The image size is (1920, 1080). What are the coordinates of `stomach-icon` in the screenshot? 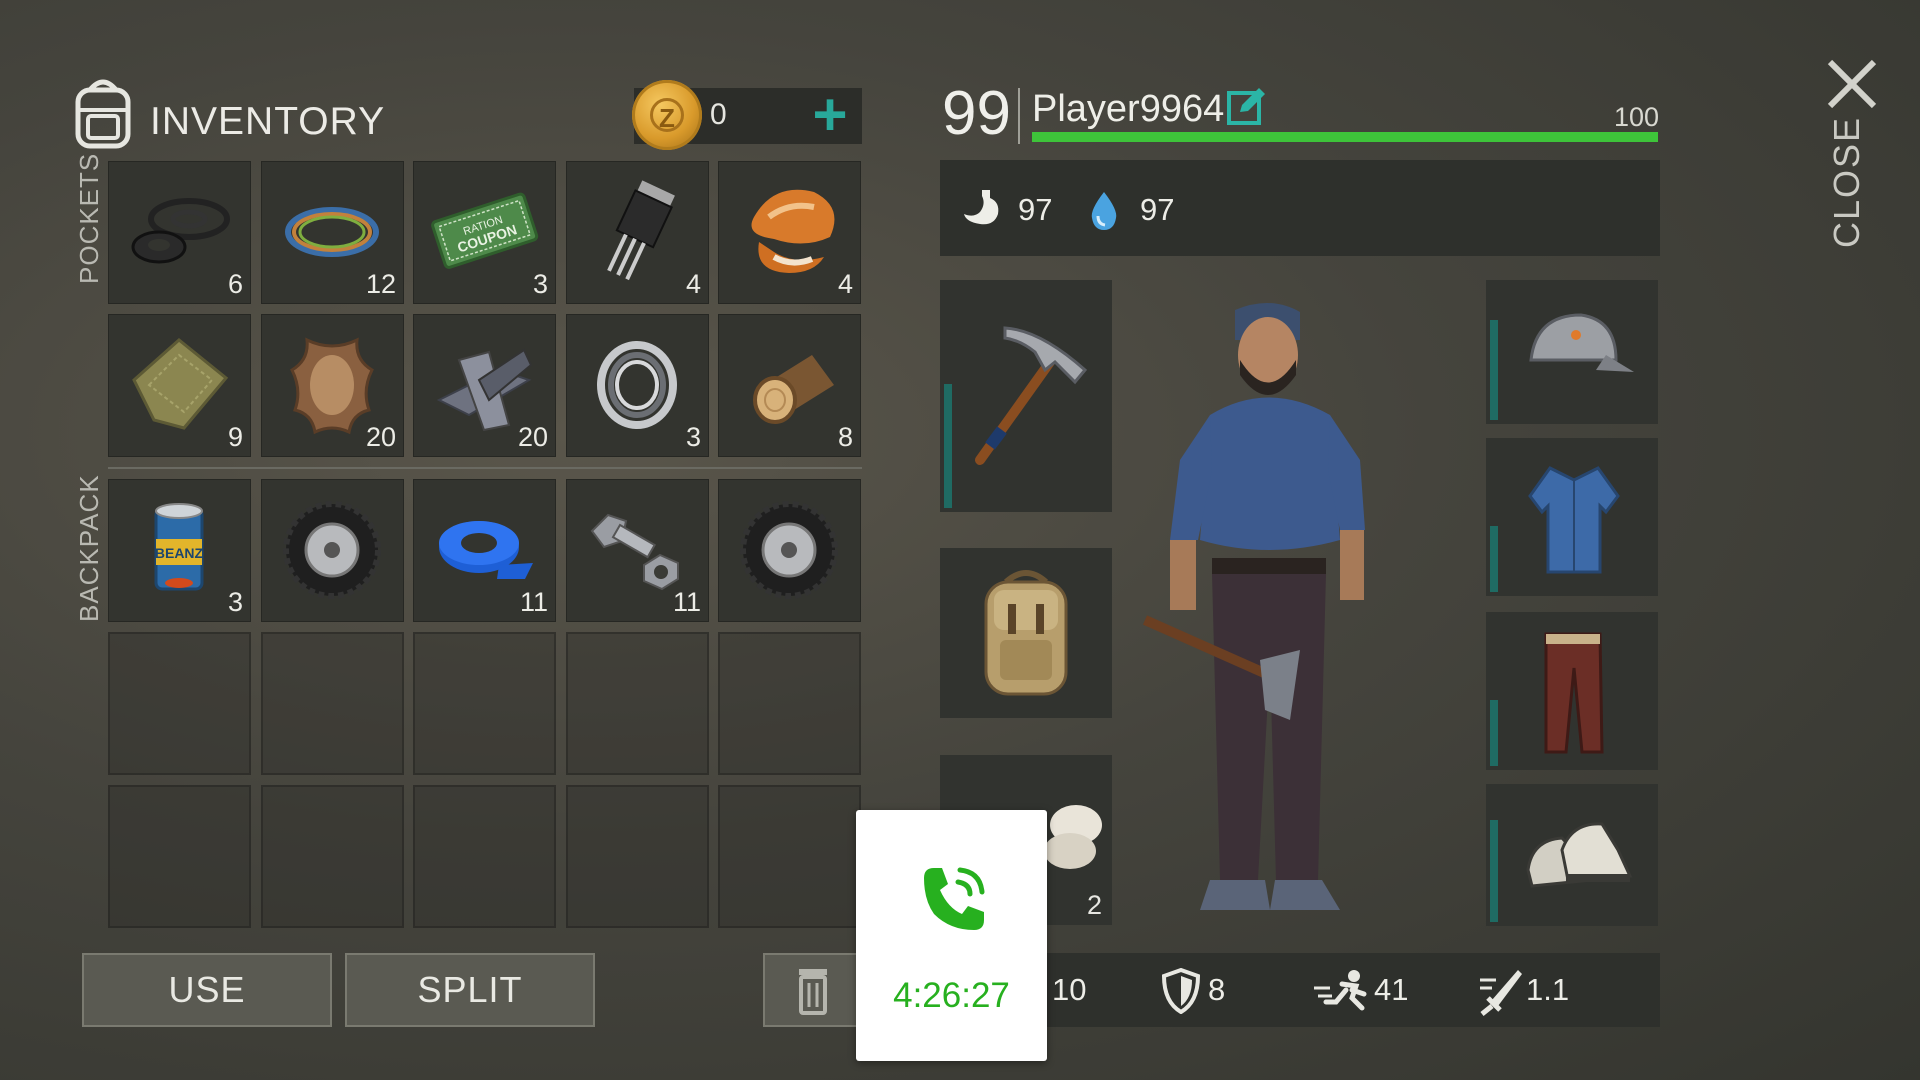 It's located at (981, 207).